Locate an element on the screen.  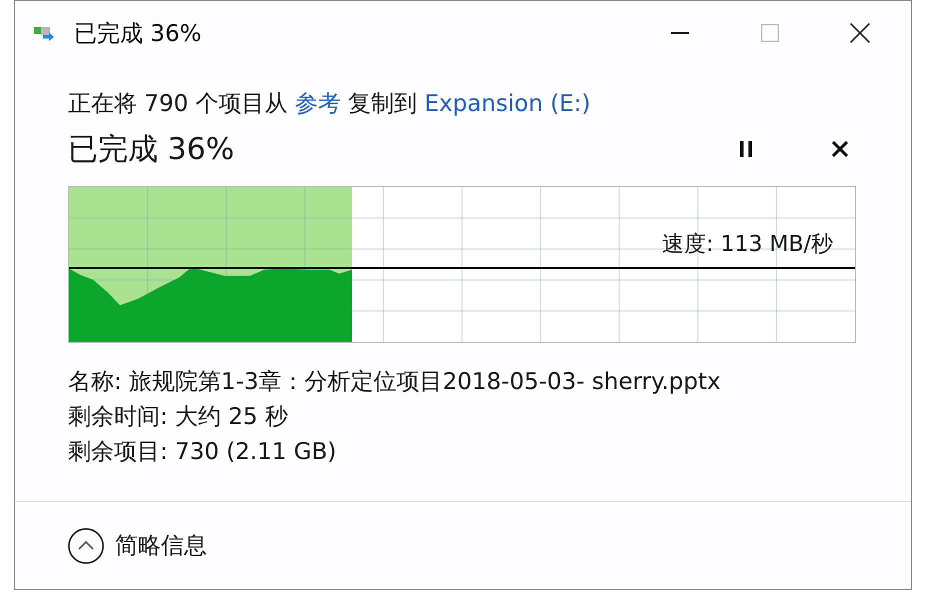
window-title: 已完成 36% is located at coordinates (138, 34).